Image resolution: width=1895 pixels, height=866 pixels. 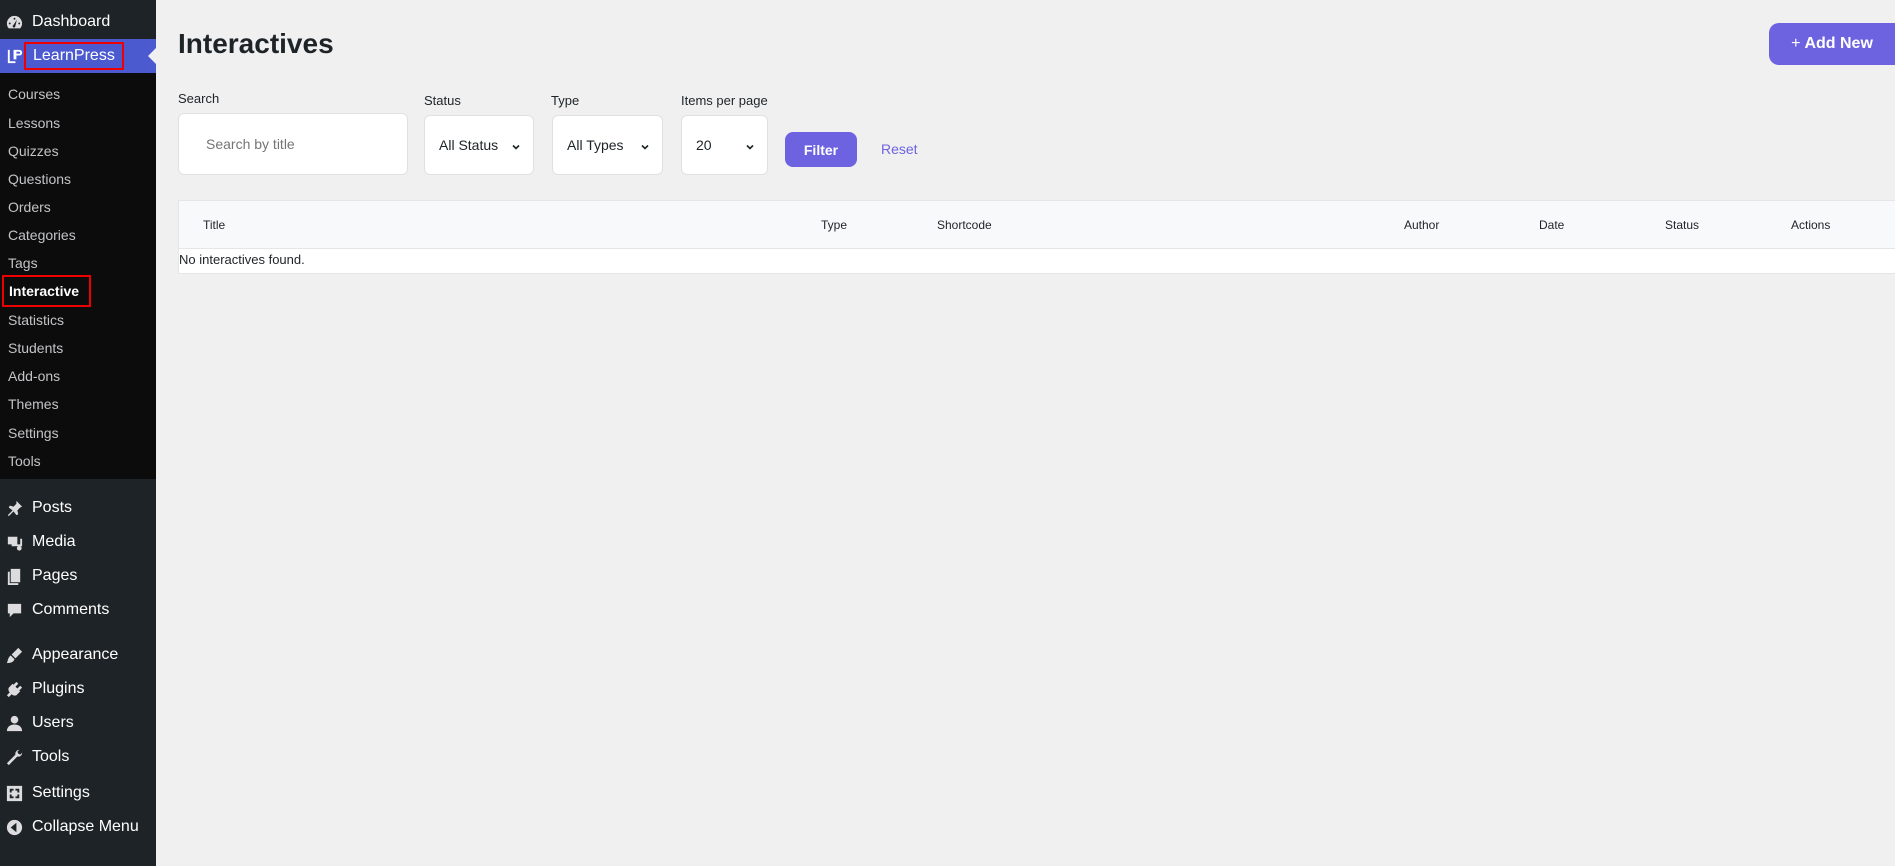 I want to click on media-icon, so click(x=14, y=542).